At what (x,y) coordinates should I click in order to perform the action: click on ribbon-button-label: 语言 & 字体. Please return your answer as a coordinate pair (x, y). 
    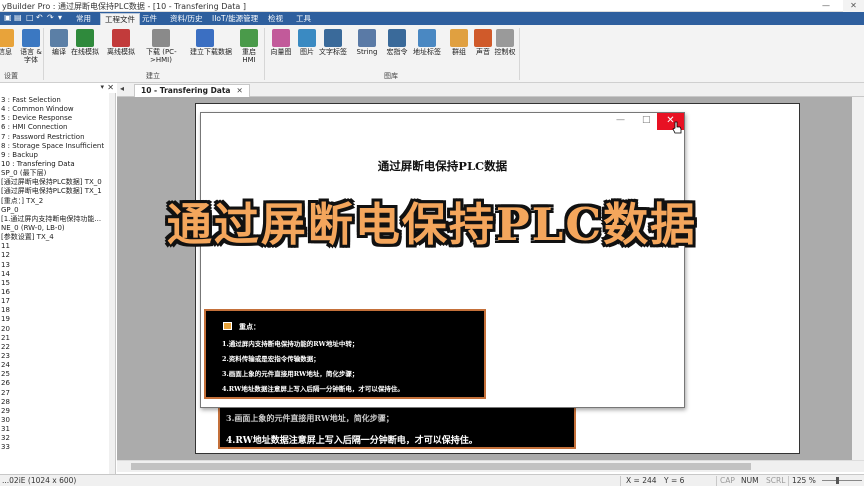
    Looking at the image, I should click on (31, 56).